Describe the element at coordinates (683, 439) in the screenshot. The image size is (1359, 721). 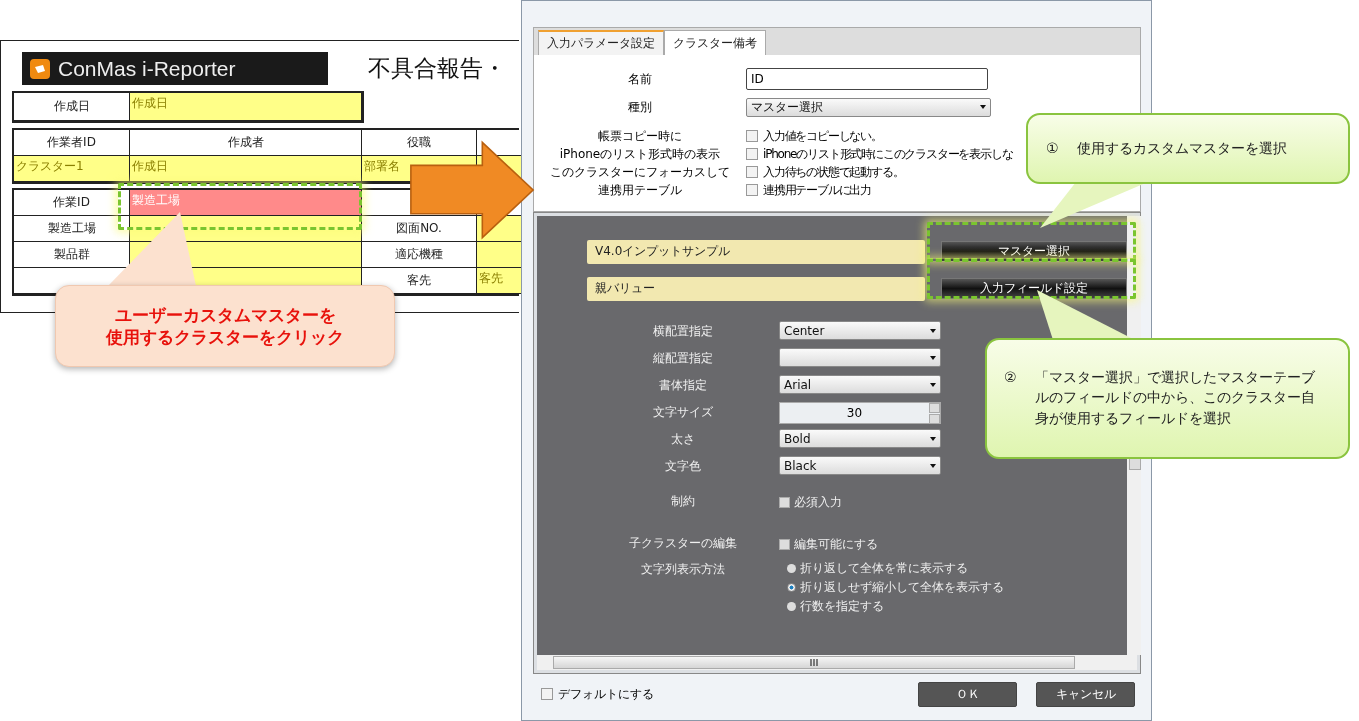
I see `setting-label: 太さ` at that location.